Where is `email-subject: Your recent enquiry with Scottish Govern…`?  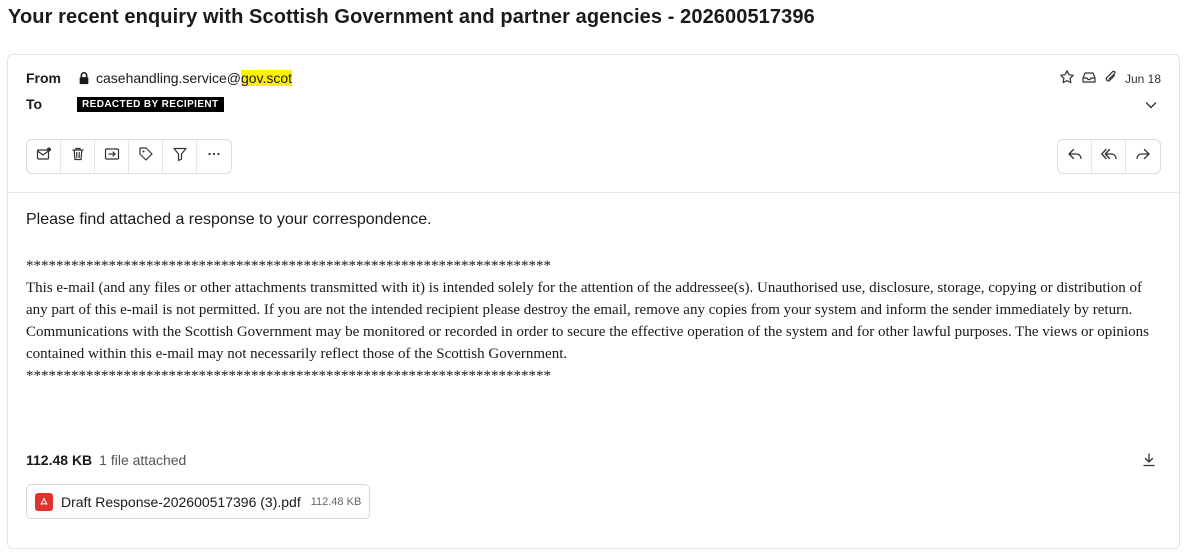 email-subject: Your recent enquiry with Scottish Govern… is located at coordinates (411, 17).